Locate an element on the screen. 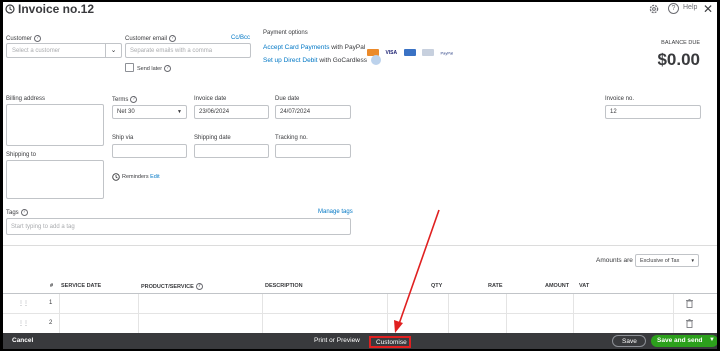 Image resolution: width=720 pixels, height=351 pixels. print-preview-button: Print or Preview is located at coordinates (337, 340).